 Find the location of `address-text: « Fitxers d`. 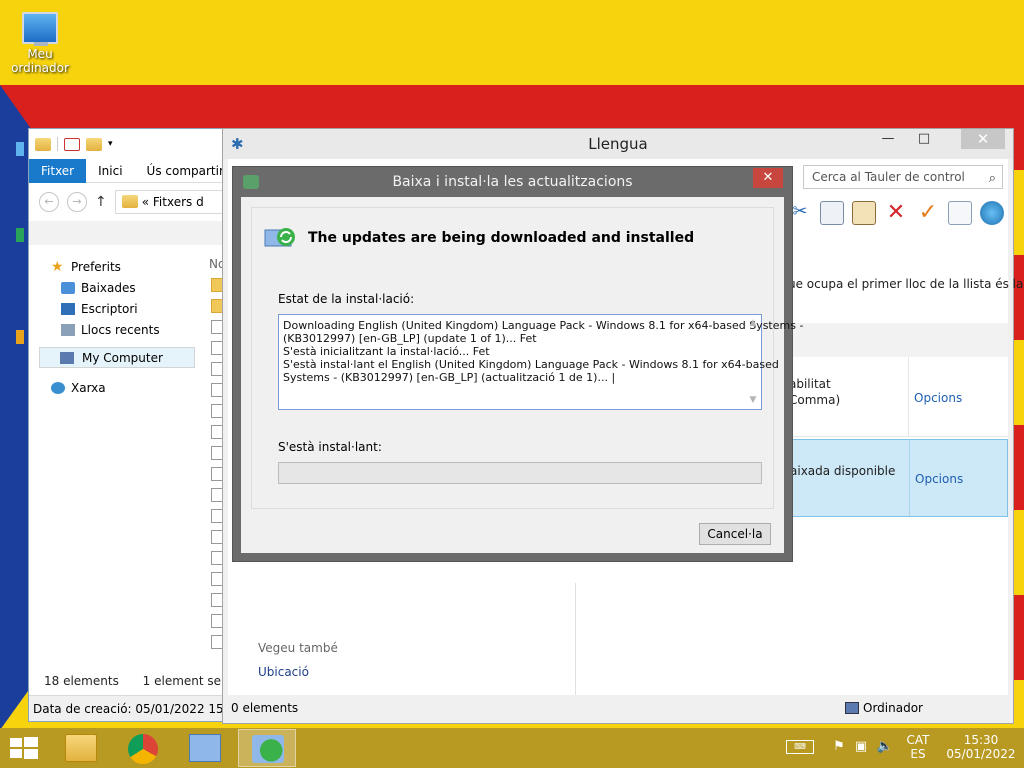

address-text: « Fitxers d is located at coordinates (172, 202).